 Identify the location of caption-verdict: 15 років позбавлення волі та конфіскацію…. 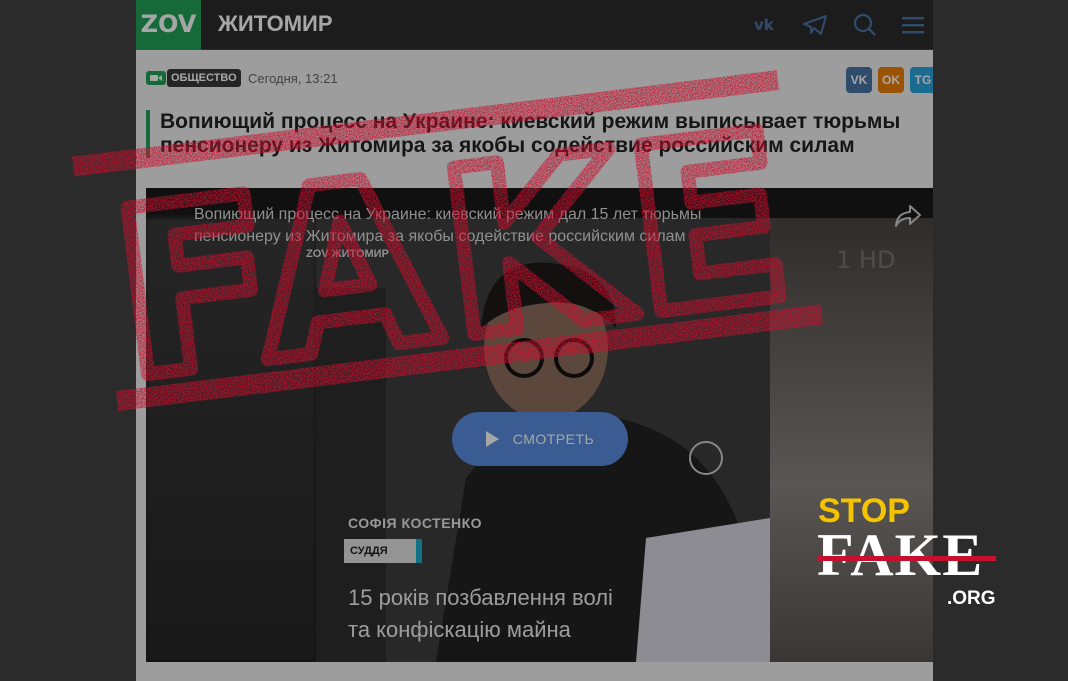
(480, 614).